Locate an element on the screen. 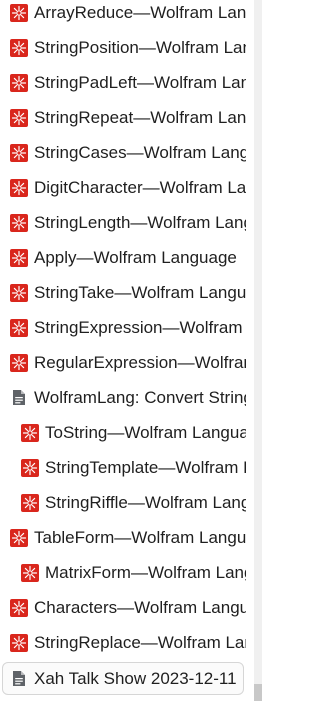  bookmark-item: StringLength—Wolfram Language is located at coordinates (123, 222).